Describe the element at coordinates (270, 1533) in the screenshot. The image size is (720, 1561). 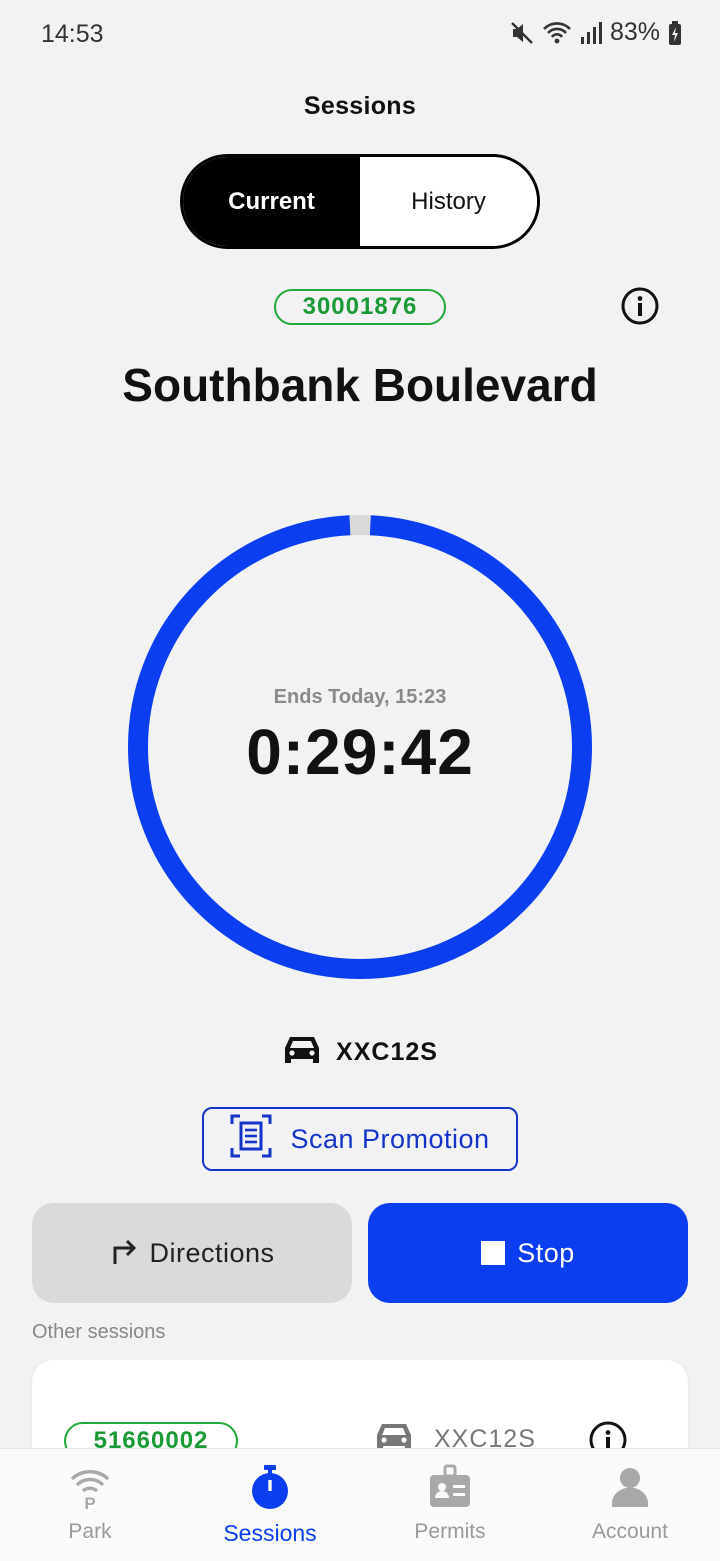
I see `nav-sessions-label: Sessions` at that location.